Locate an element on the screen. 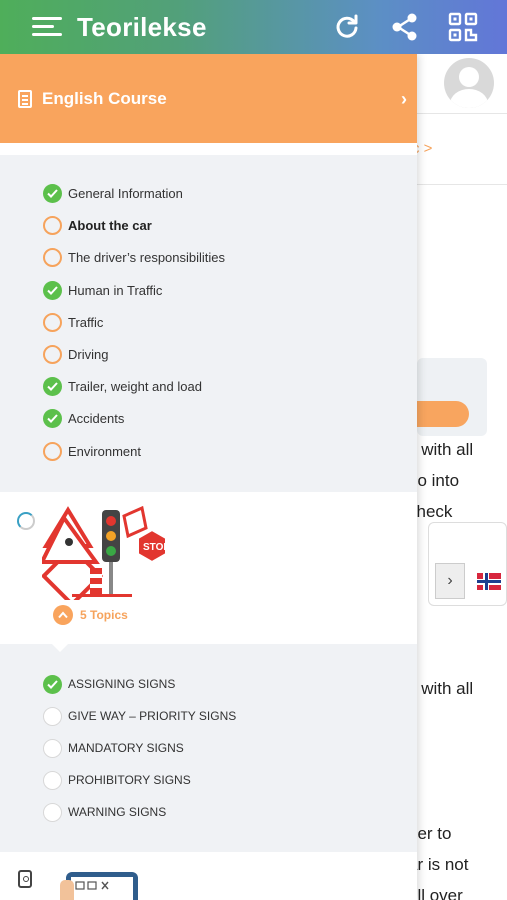 The height and width of the screenshot is (900, 507). quiz-icon is located at coordinates (25, 879).